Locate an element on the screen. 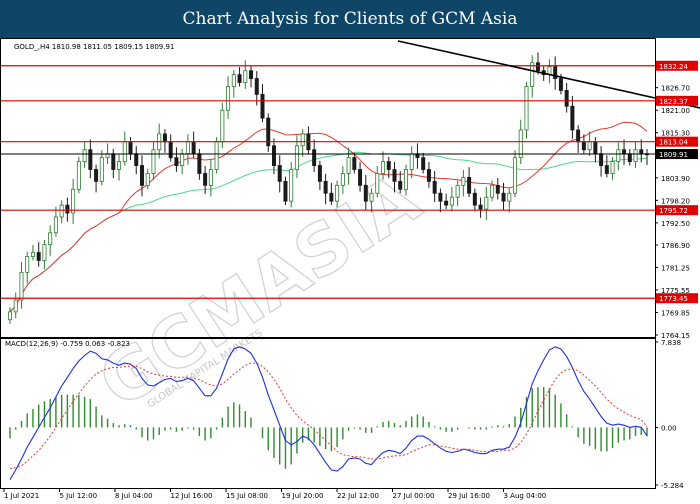 Image resolution: width=700 pixels, height=504 pixels. price-tick-label: 1826.70 is located at coordinates (675, 89).